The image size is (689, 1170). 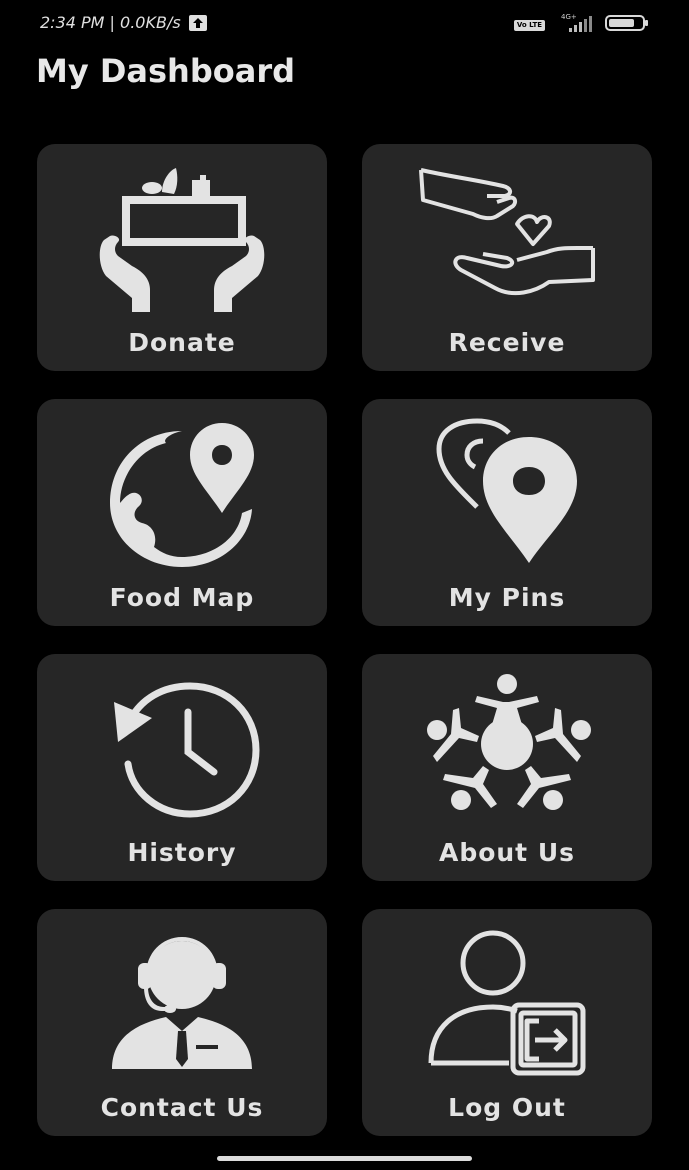 What do you see at coordinates (507, 342) in the screenshot?
I see `receive-label: Receive` at bounding box center [507, 342].